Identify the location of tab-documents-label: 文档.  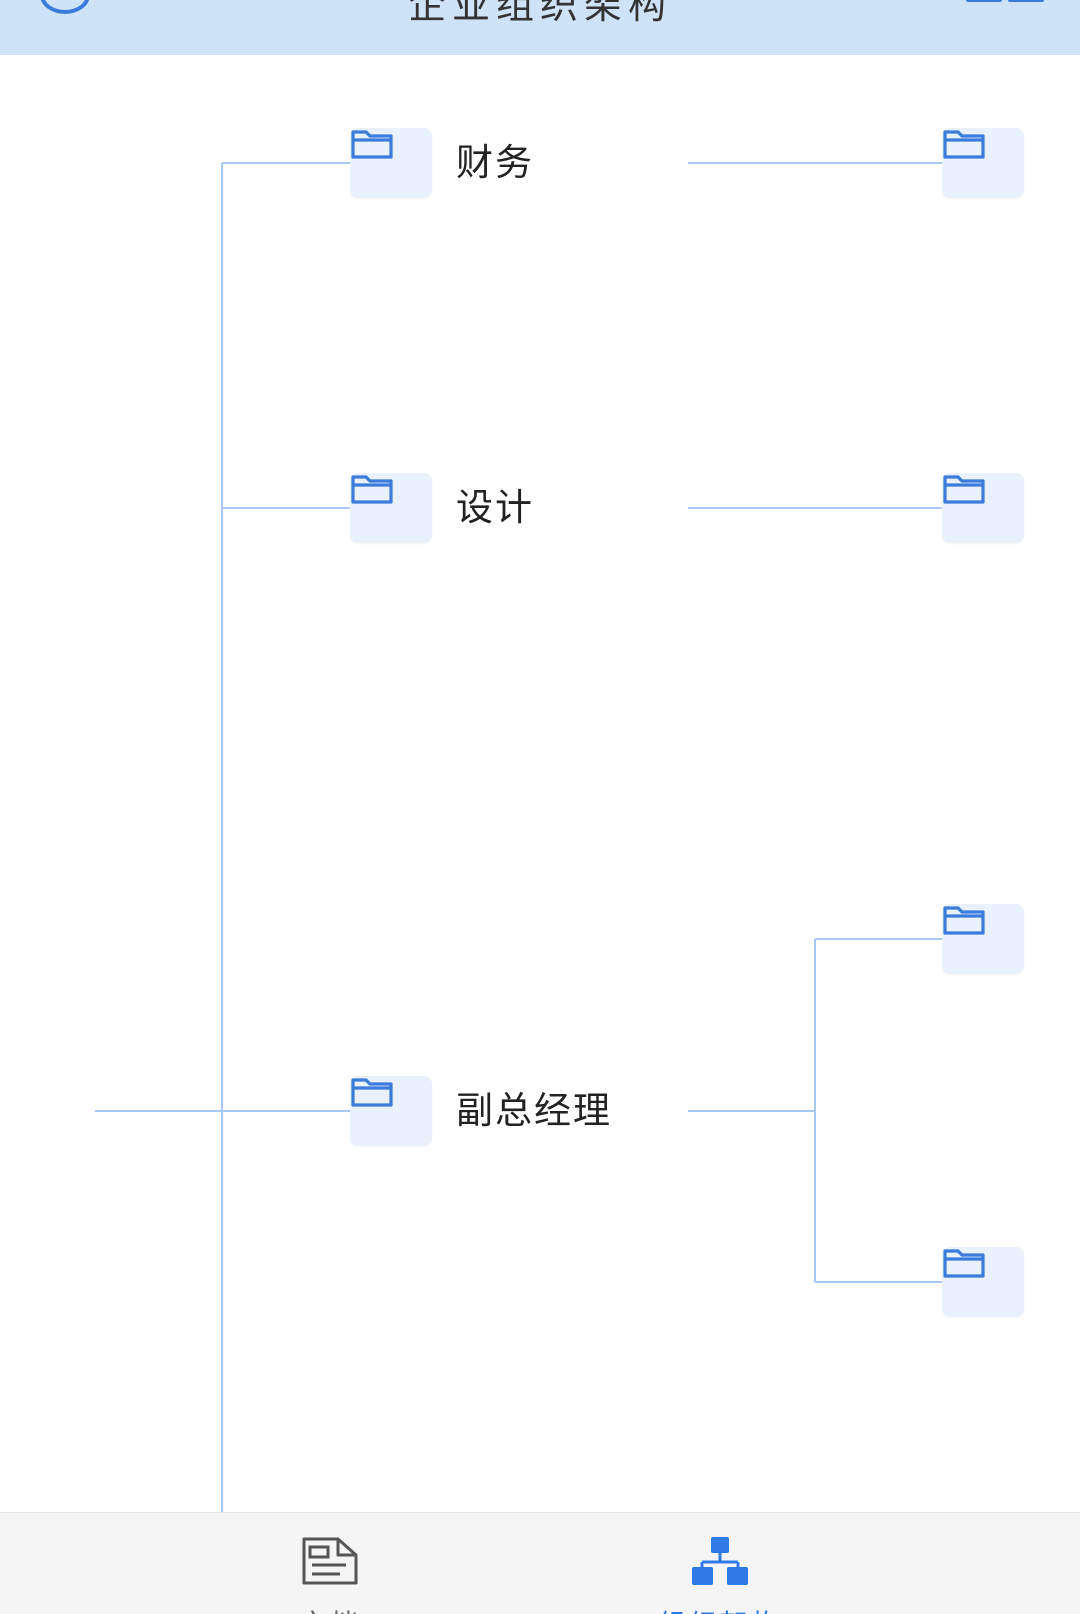
(330, 1608).